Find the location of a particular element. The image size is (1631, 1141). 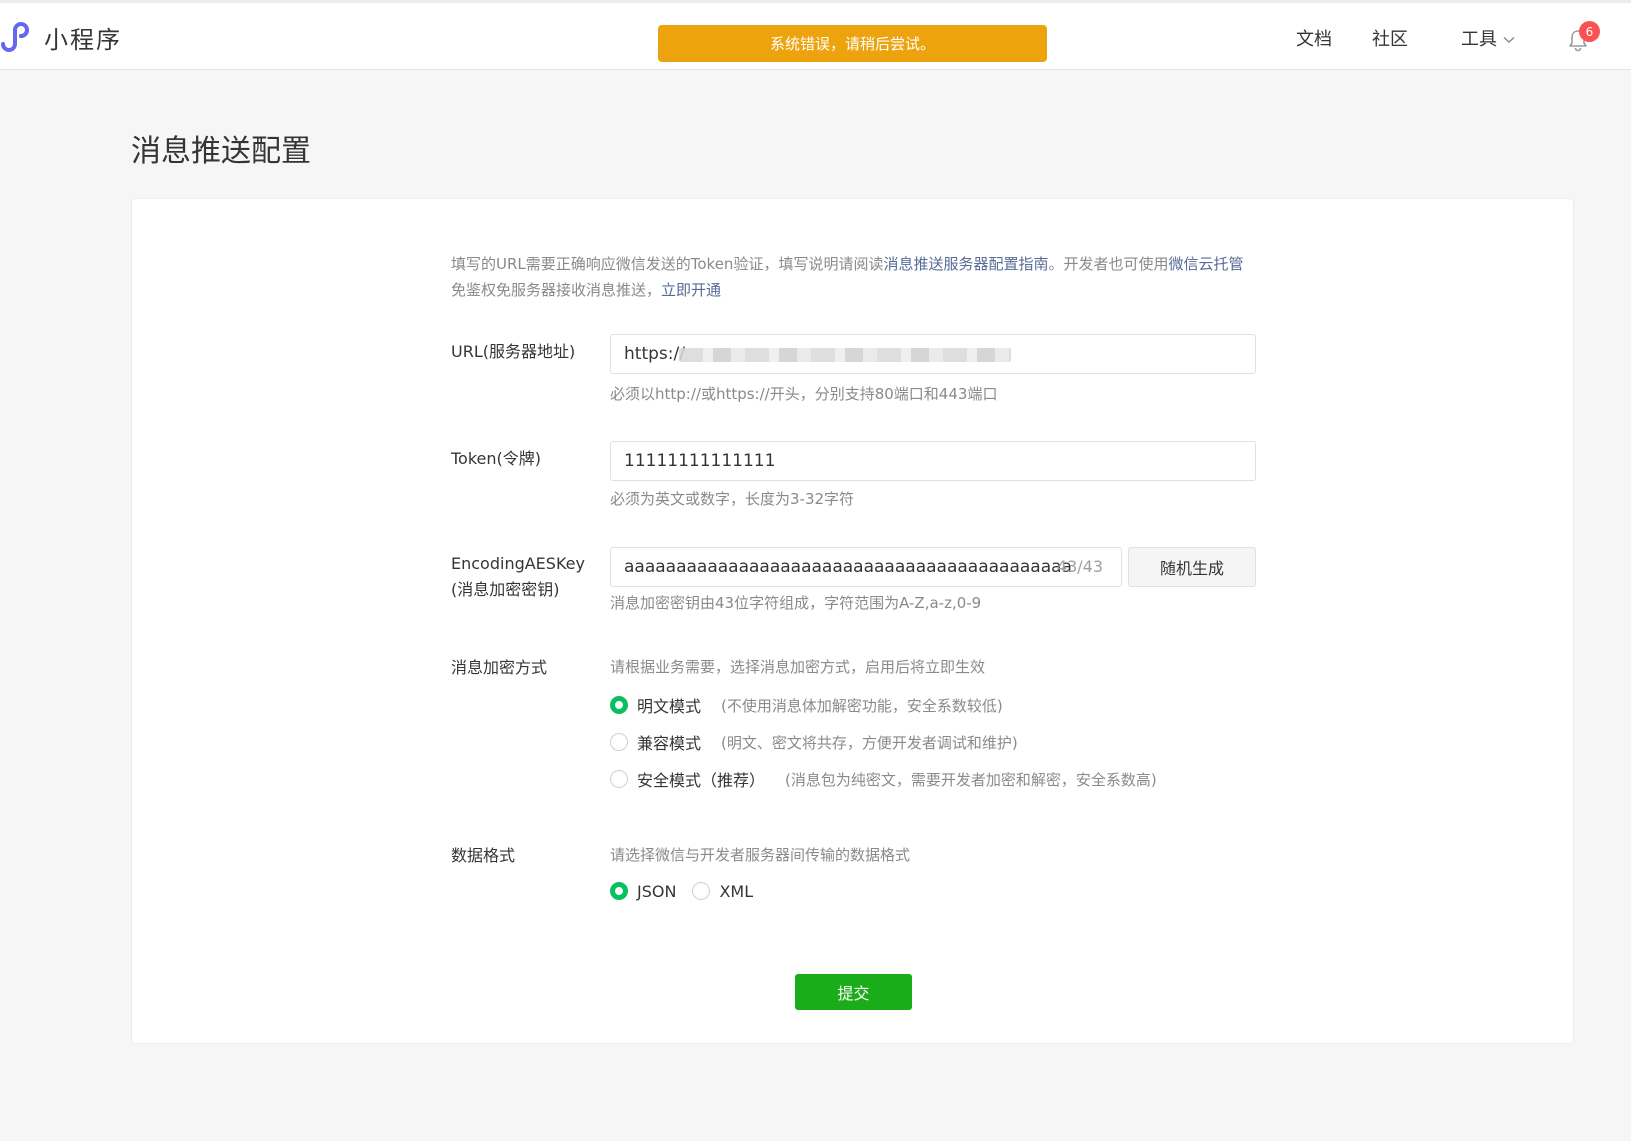

random-generate-button: 随机生成 is located at coordinates (1192, 567).